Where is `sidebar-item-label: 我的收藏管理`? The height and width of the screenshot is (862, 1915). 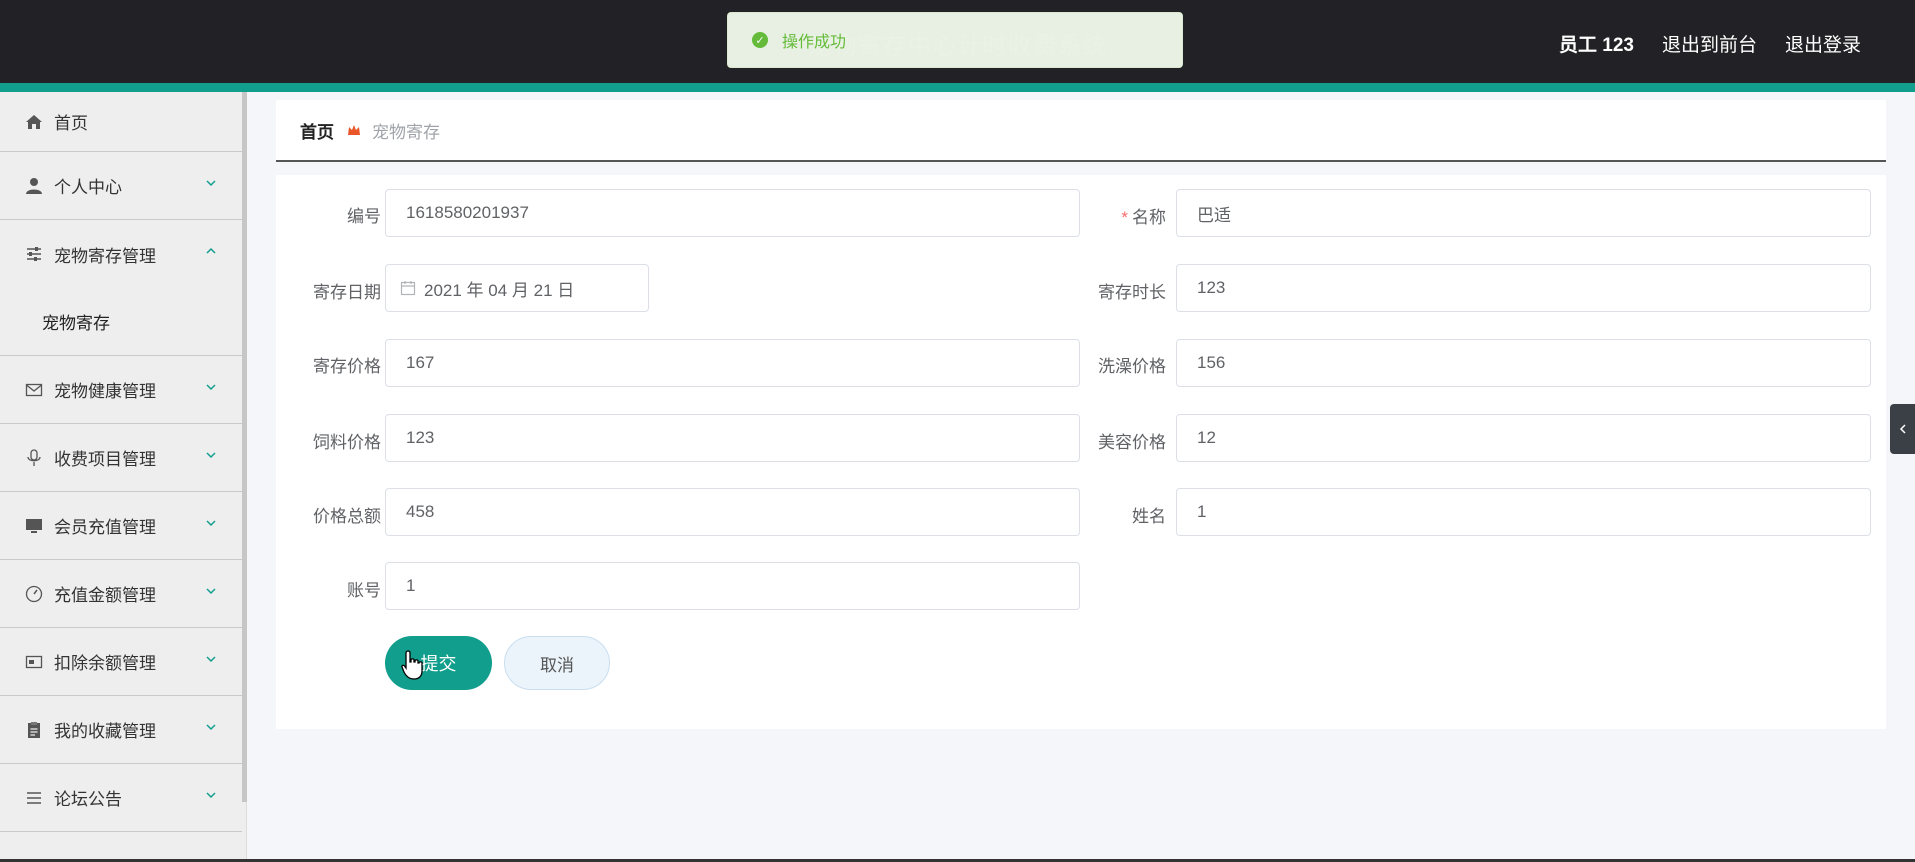
sidebar-item-label: 我的收藏管理 is located at coordinates (105, 731).